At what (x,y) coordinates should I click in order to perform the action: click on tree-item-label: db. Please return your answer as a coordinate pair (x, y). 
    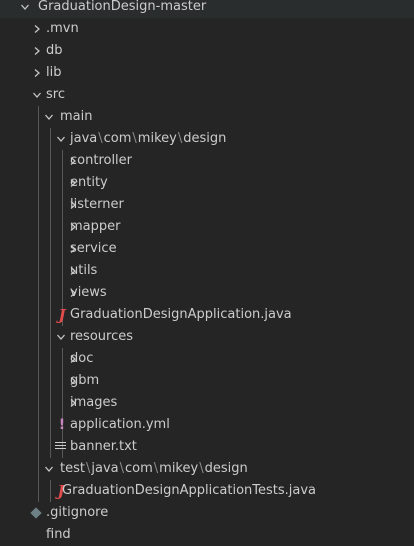
    Looking at the image, I should click on (54, 50).